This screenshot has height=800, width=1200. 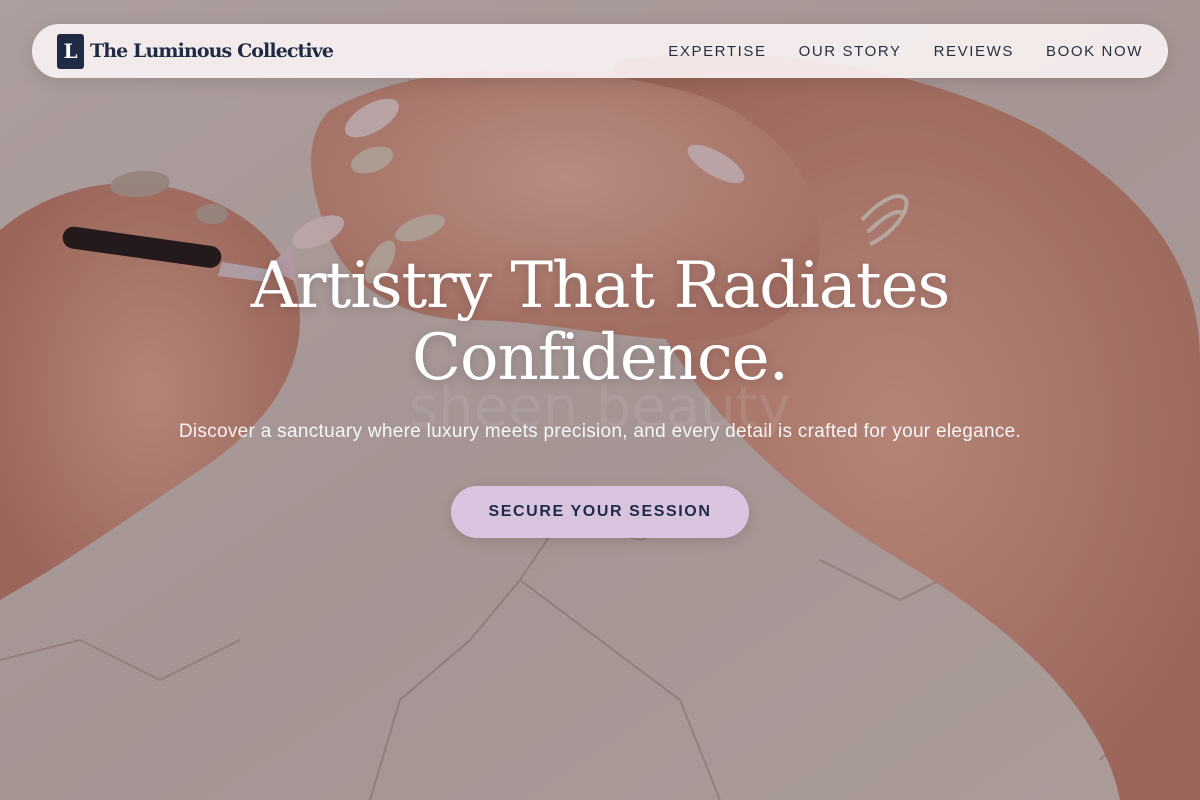 What do you see at coordinates (600, 322) in the screenshot?
I see `hero-title: Artistry That Radiates Confidence.` at bounding box center [600, 322].